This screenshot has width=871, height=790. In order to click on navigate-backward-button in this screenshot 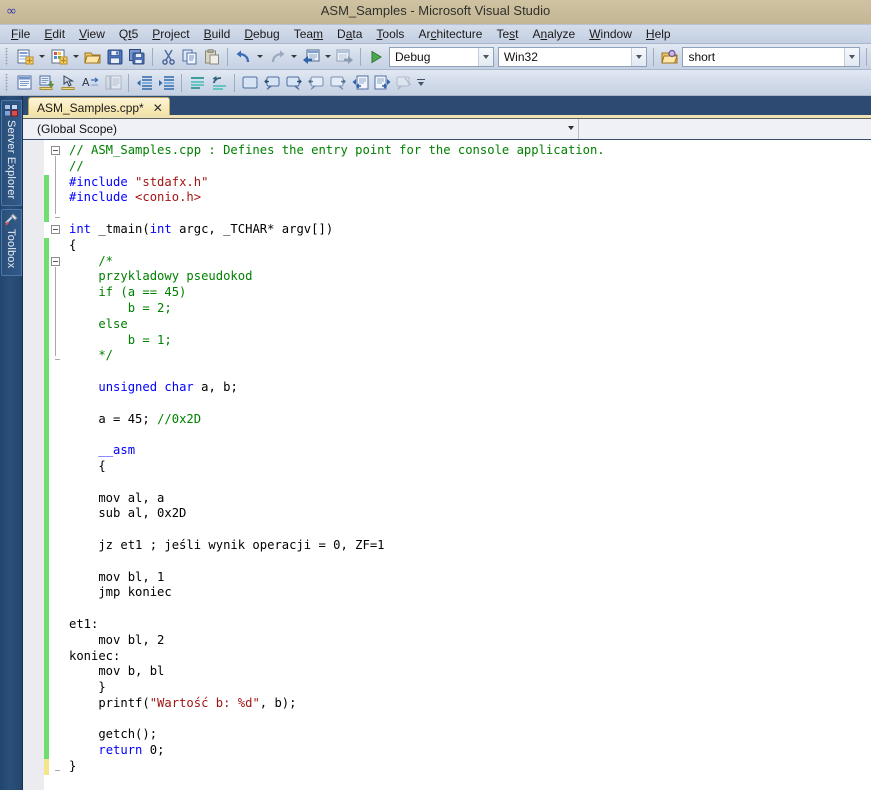, I will do `click(311, 57)`.